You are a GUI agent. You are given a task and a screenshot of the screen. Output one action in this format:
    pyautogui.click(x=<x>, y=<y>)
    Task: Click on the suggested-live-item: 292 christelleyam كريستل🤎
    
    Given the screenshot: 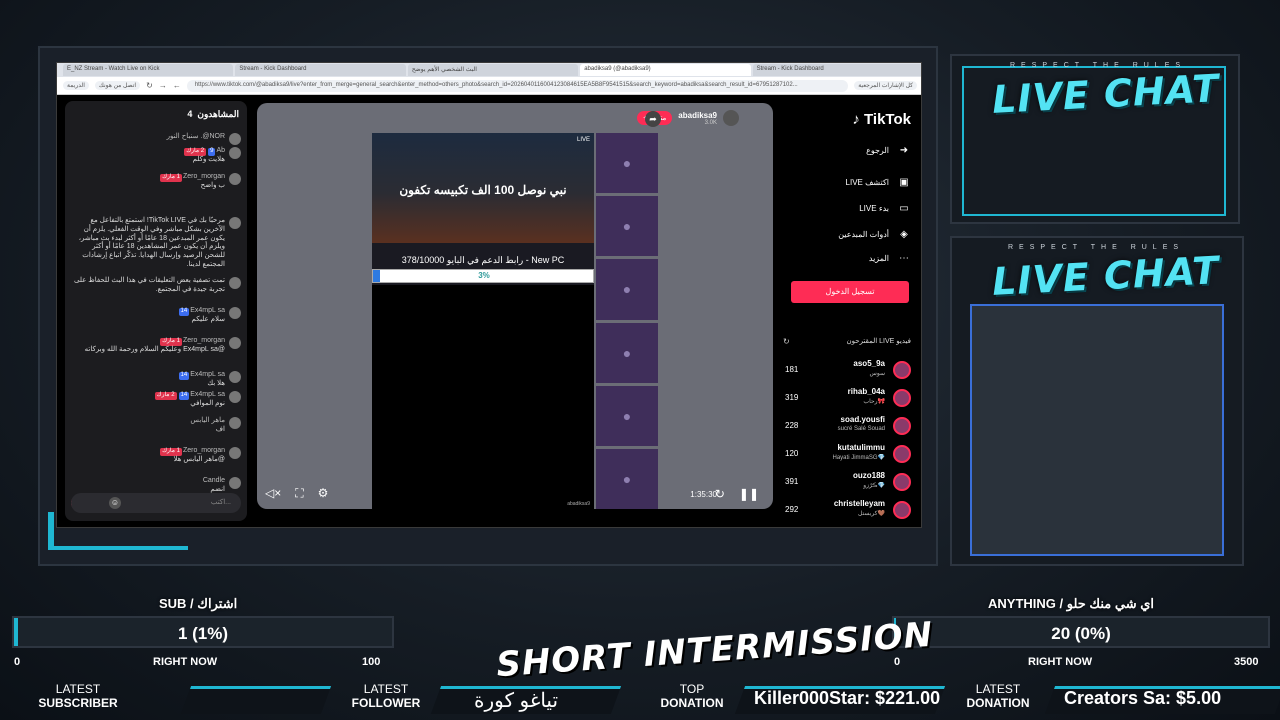 What is the action you would take?
    pyautogui.click(x=847, y=510)
    